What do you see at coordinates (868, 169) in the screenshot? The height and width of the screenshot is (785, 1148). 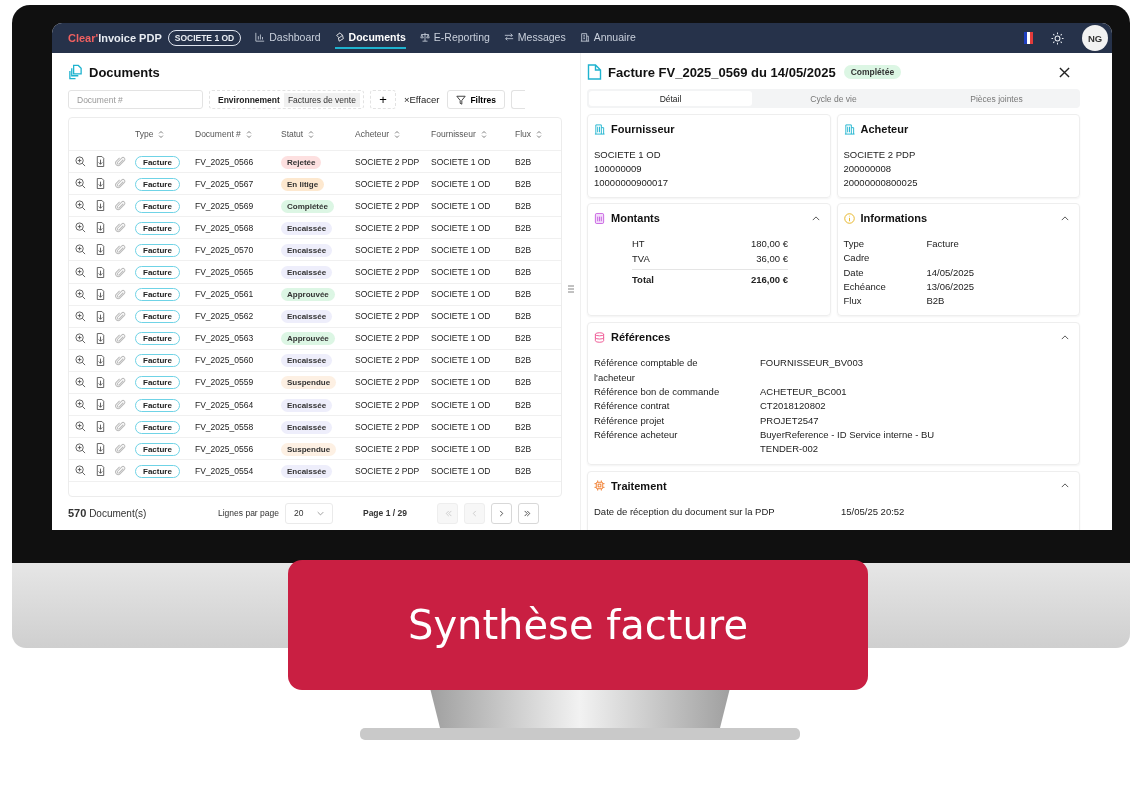 I see `party-detail: 200000008` at bounding box center [868, 169].